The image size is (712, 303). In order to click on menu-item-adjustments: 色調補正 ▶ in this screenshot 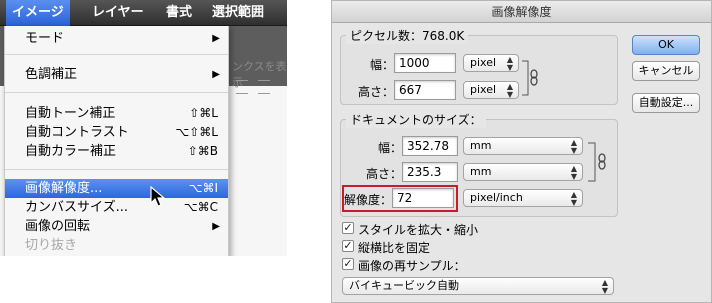, I will do `click(116, 74)`.